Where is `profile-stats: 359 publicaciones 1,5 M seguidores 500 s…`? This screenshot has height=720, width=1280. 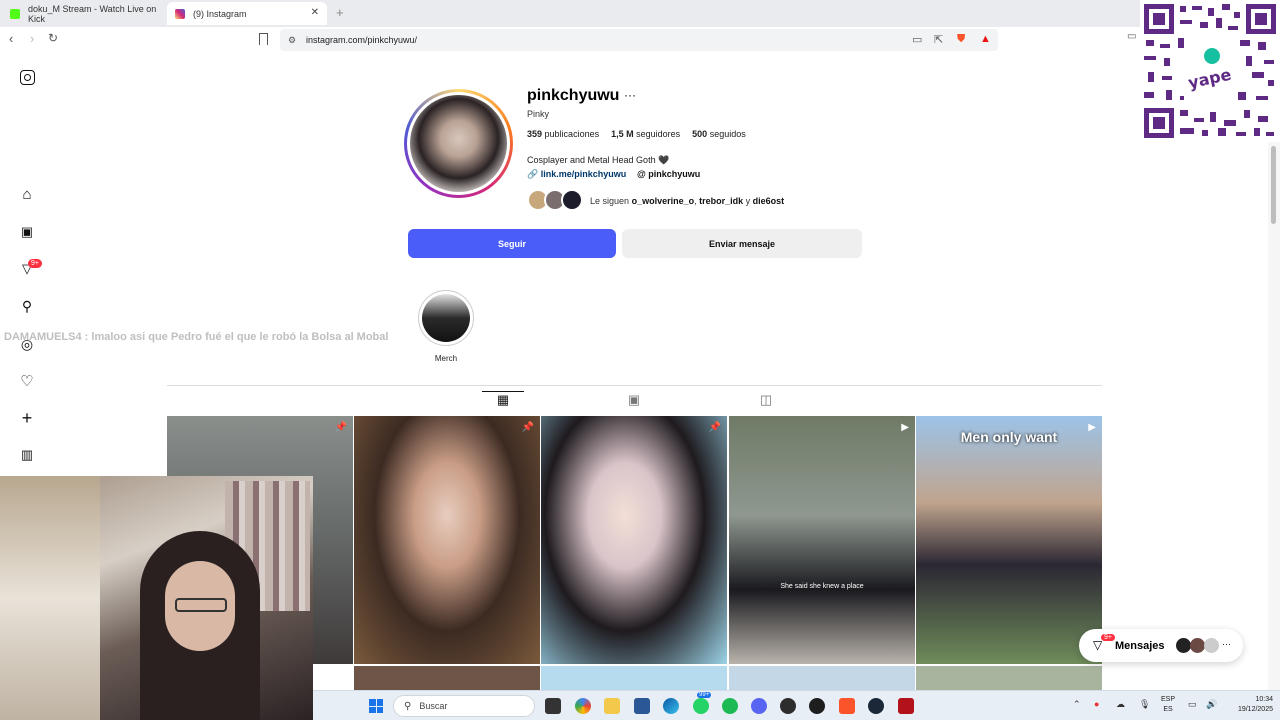 profile-stats: 359 publicaciones 1,5 M seguidores 500 s… is located at coordinates (636, 134).